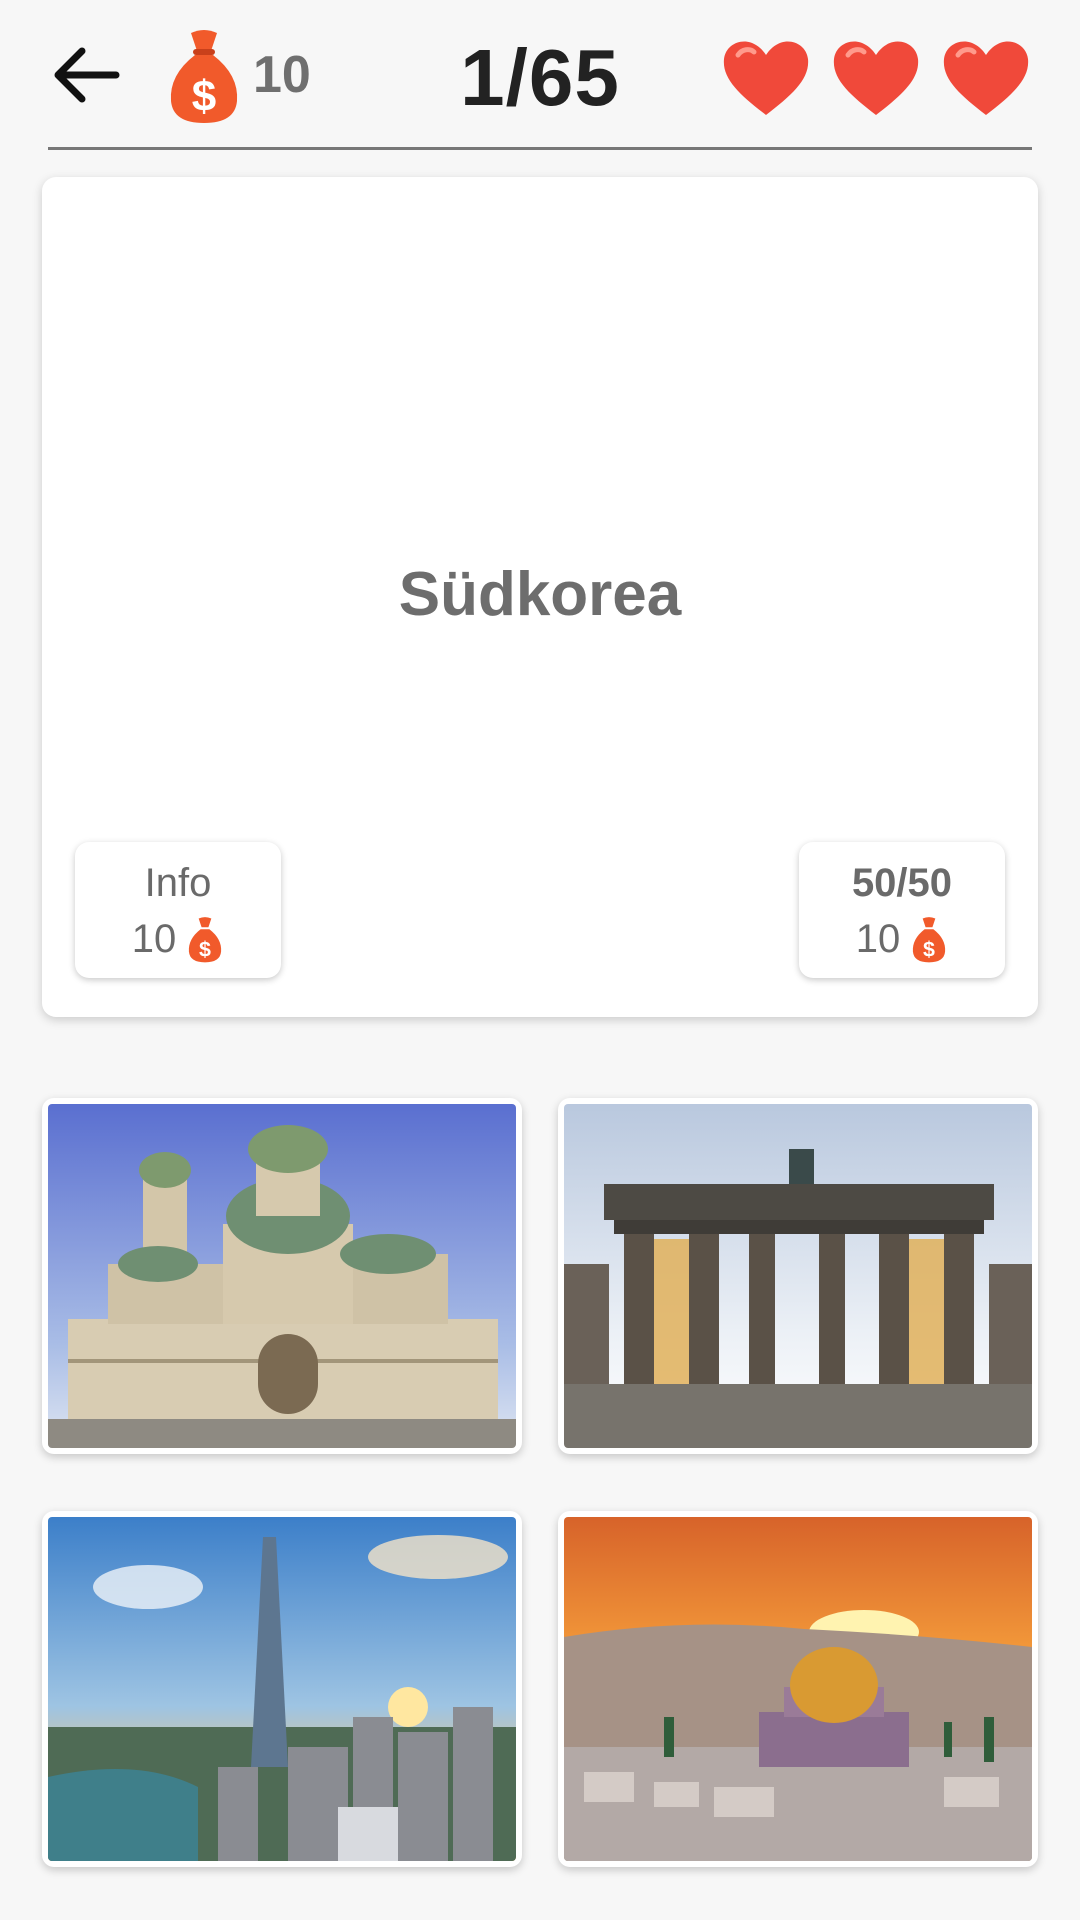 This screenshot has width=1080, height=1920. I want to click on answer-option-cathedral, so click(282, 1276).